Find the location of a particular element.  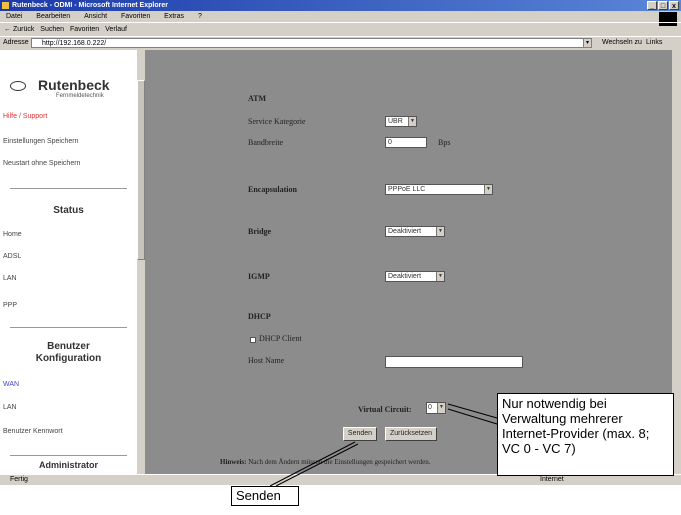

virtual-circuit-select: 0 ▼ is located at coordinates (436, 408).